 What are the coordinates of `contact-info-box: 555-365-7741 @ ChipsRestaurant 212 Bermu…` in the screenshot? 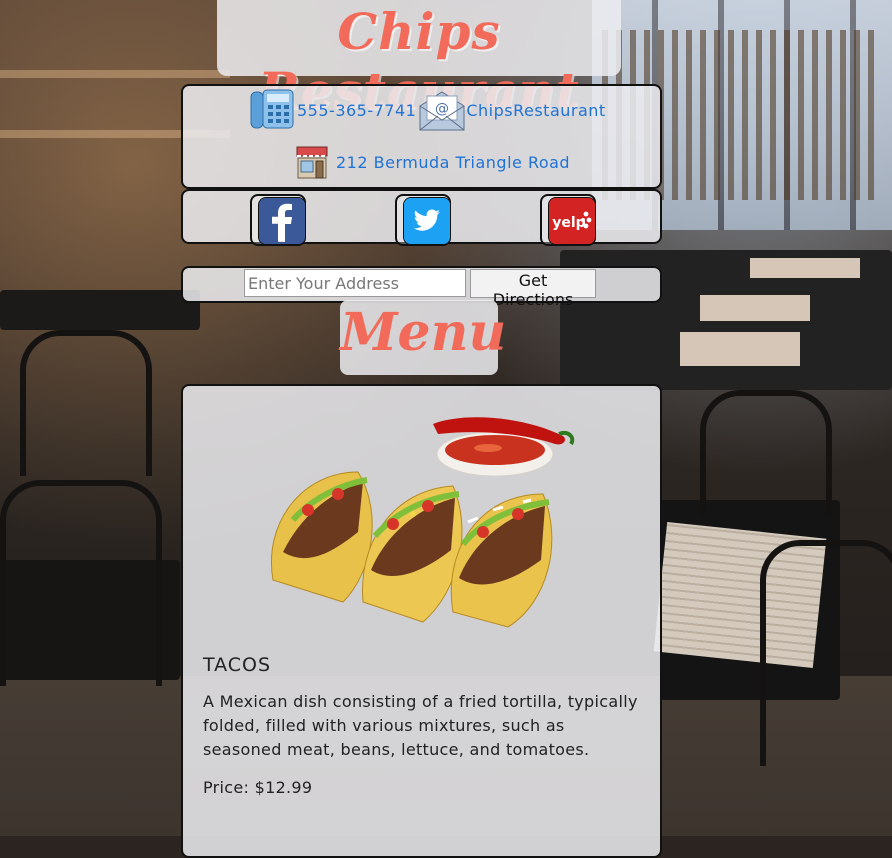 It's located at (421, 136).